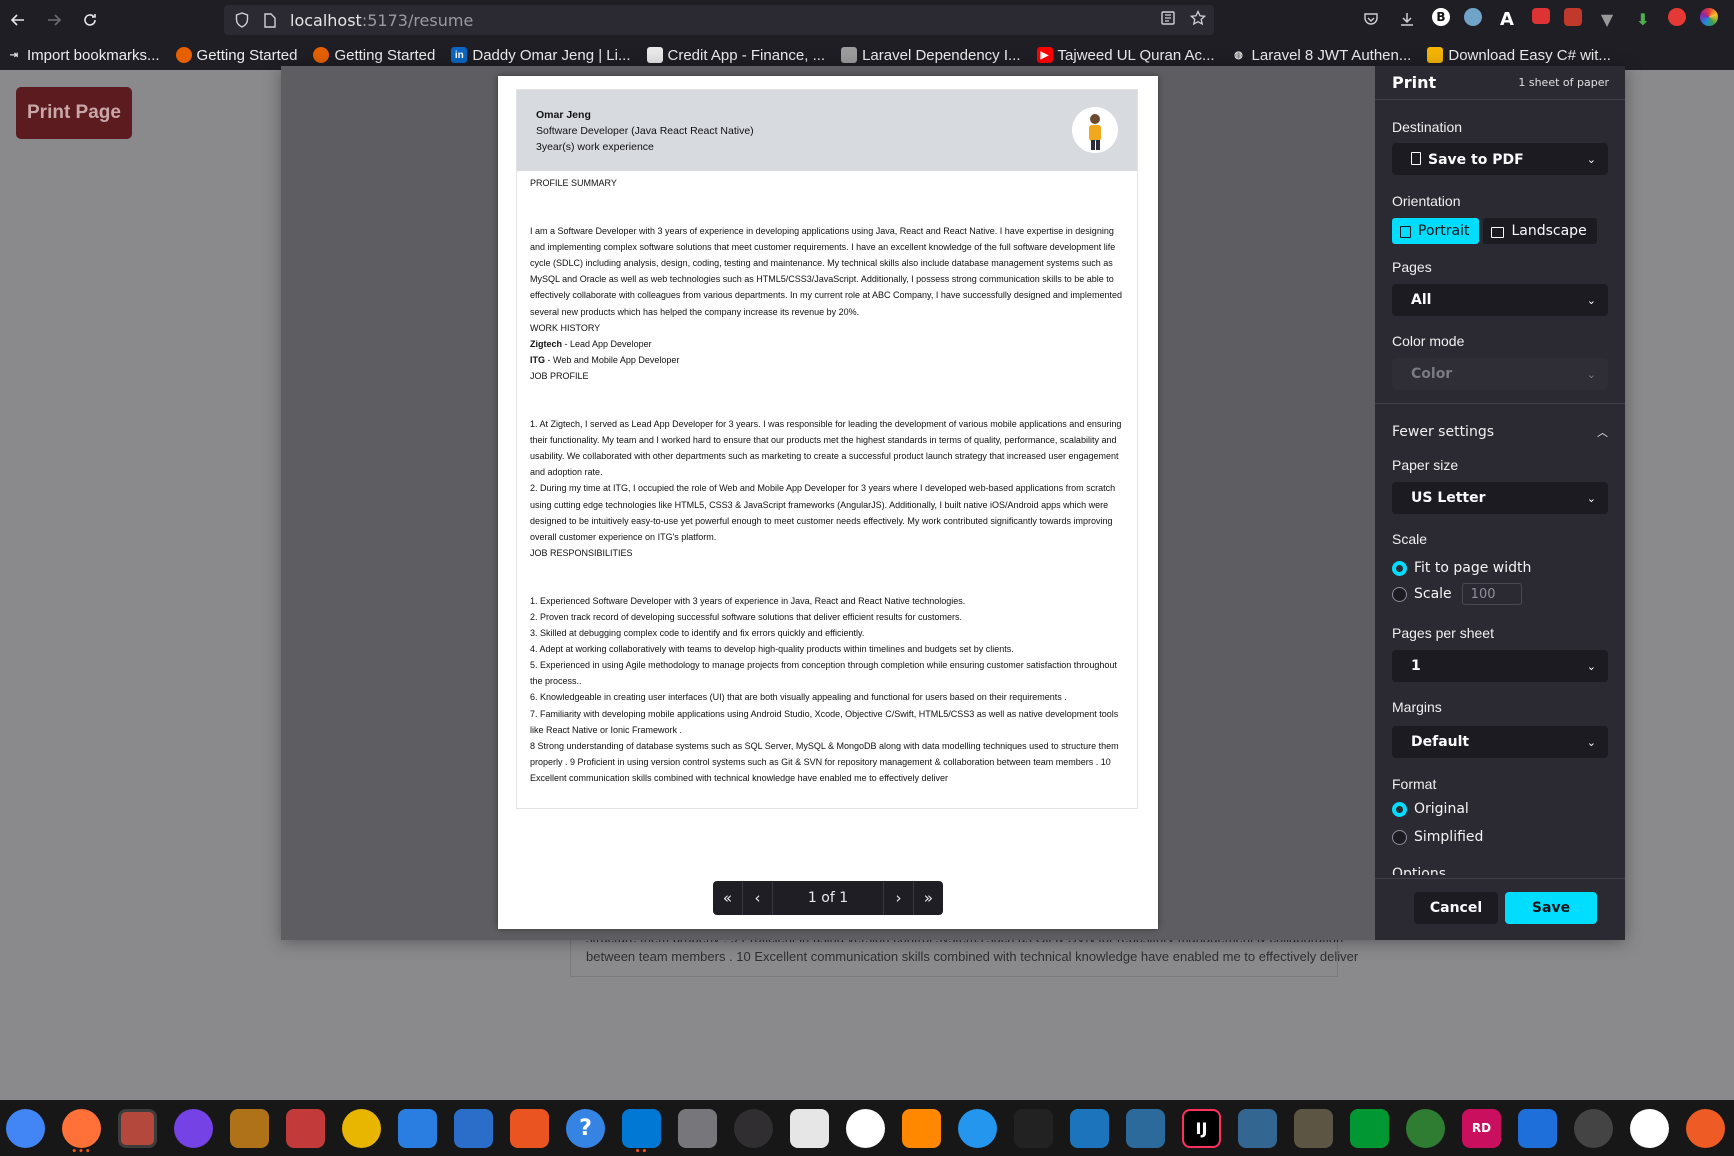  Describe the element at coordinates (1371, 19) in the screenshot. I see `pocket-icon` at that location.